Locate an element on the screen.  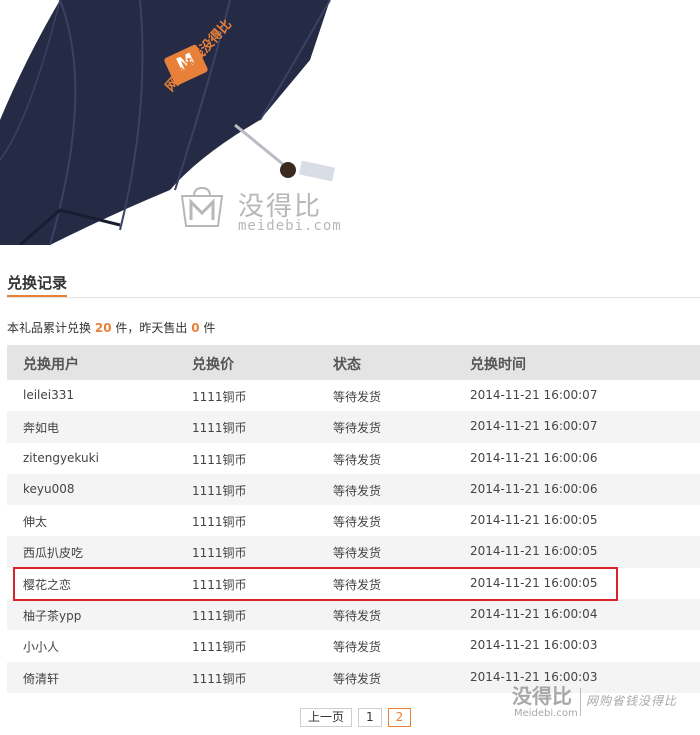
summary-mid: 件，昨天售出 is located at coordinates (151, 328).